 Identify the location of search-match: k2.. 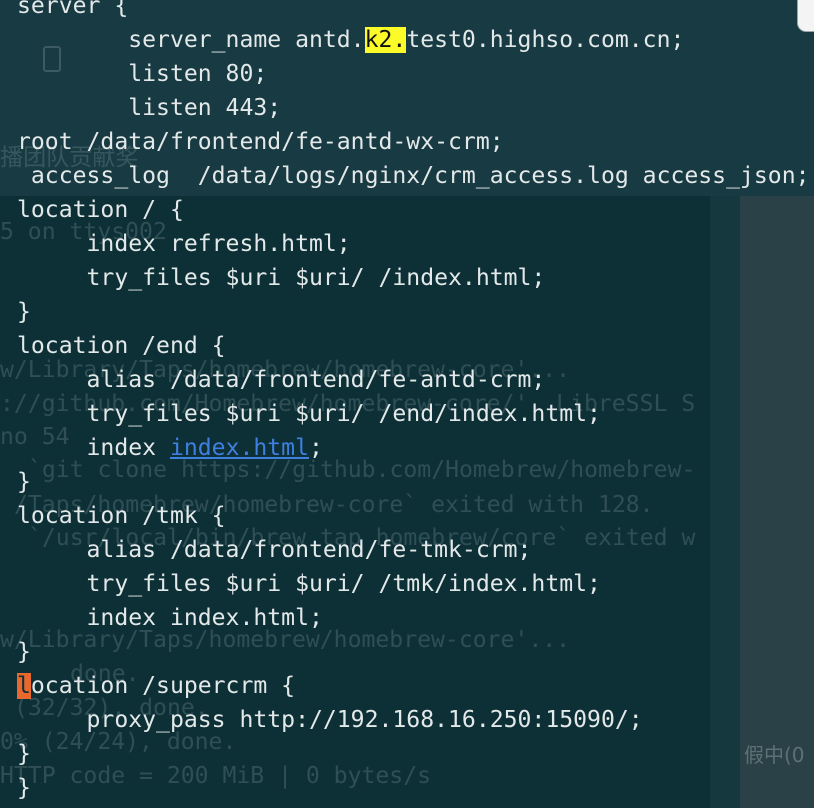
(385, 40).